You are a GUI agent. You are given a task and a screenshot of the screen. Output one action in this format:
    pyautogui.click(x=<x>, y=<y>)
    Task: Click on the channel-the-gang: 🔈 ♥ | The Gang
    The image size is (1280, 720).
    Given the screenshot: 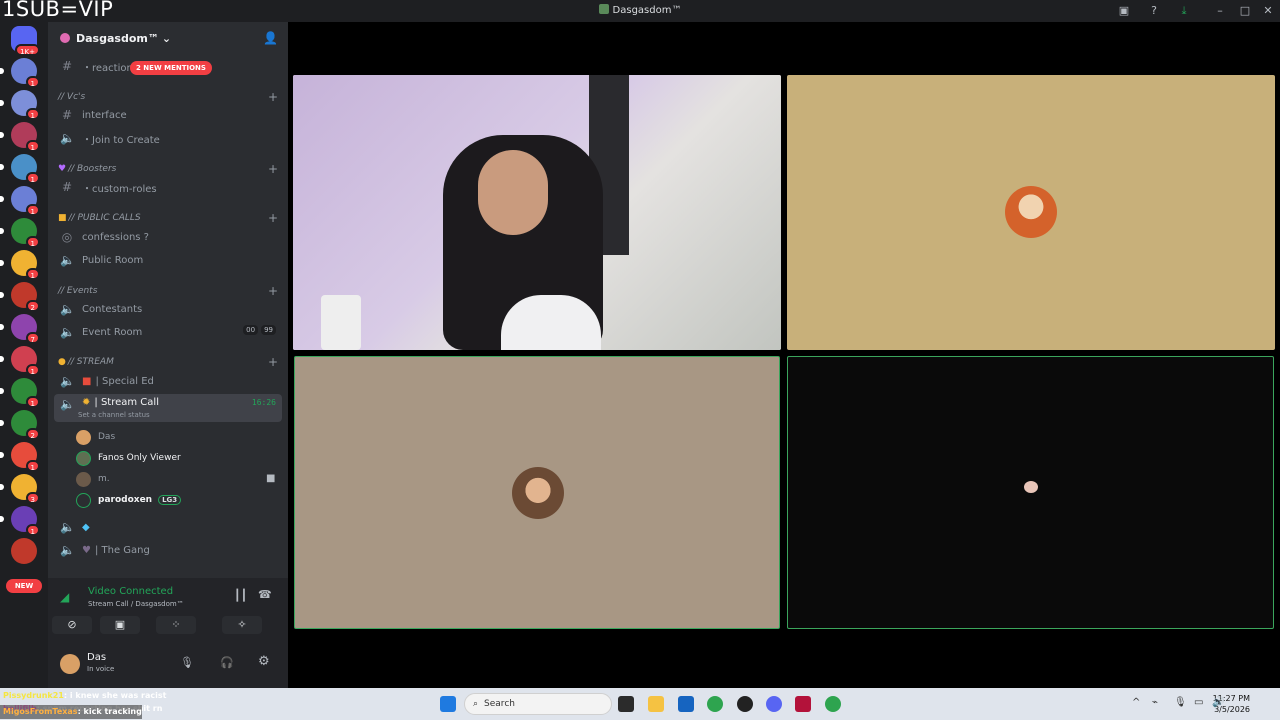 What is the action you would take?
    pyautogui.click(x=168, y=550)
    